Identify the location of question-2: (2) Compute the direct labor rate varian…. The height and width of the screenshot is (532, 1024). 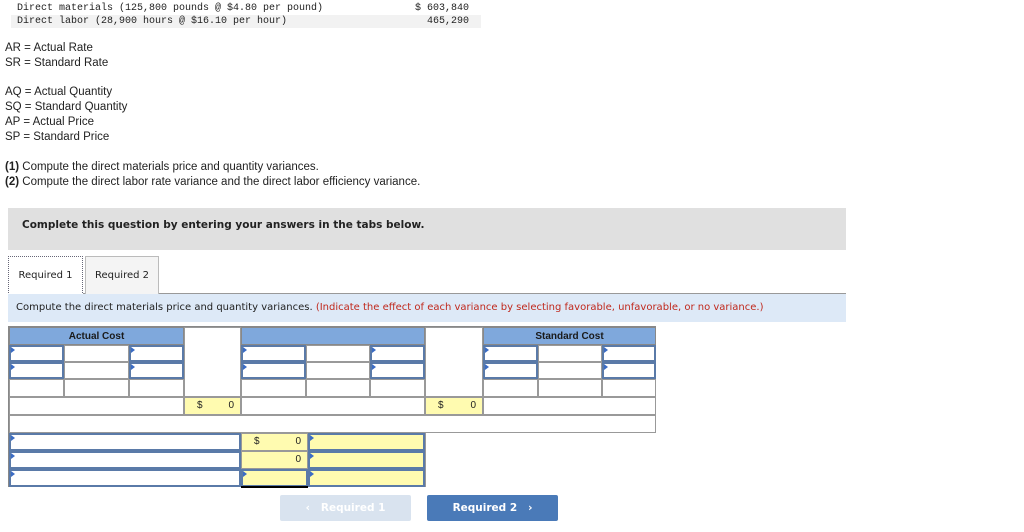
(212, 182).